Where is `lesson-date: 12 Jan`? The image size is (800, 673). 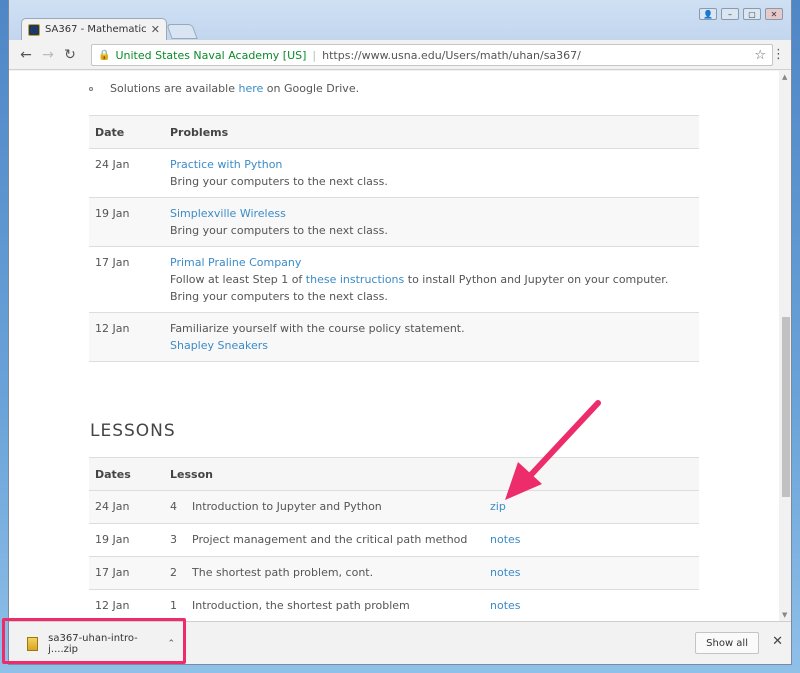
lesson-date: 12 Jan is located at coordinates (126, 605).